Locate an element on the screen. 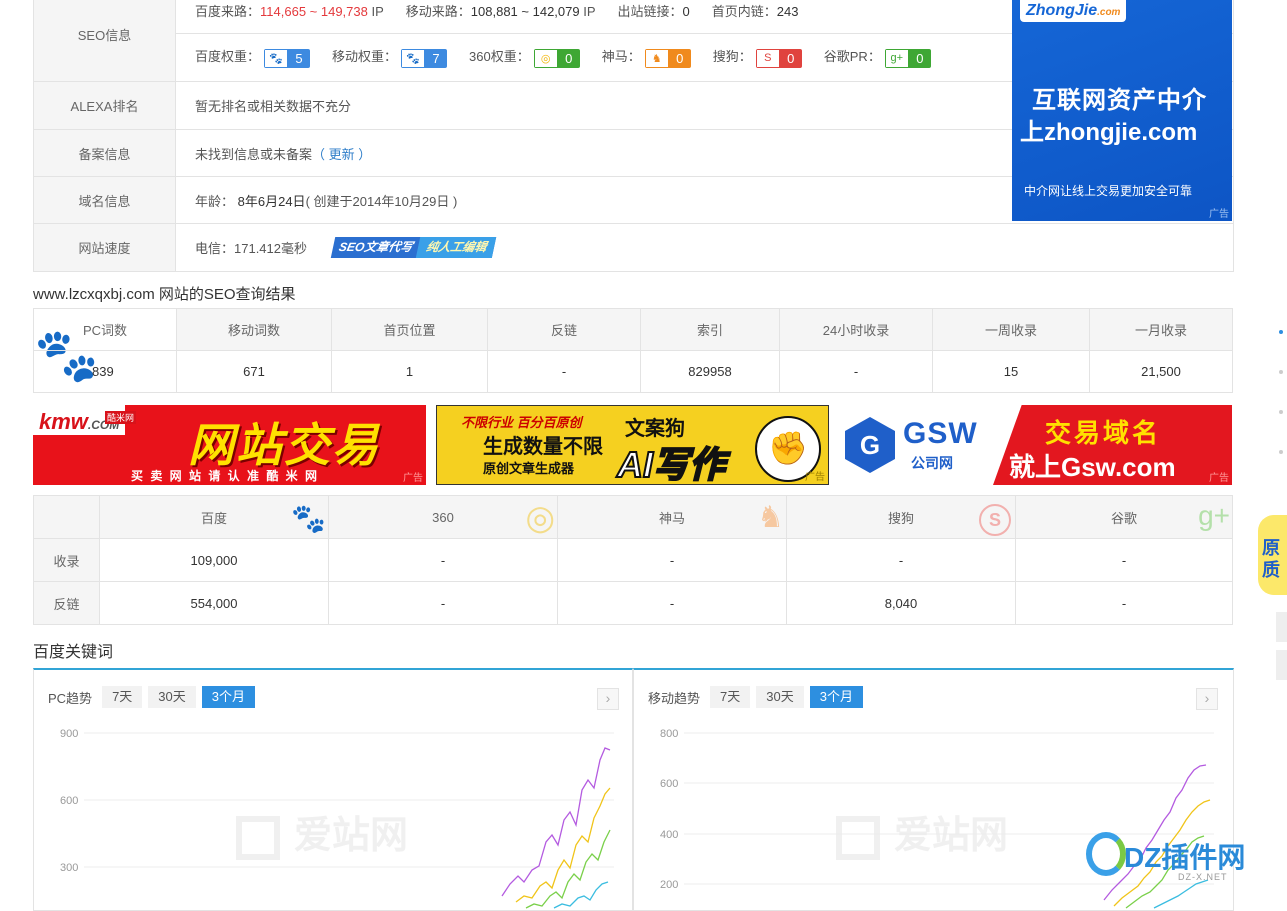  pc-series-blue is located at coordinates (581, 895).